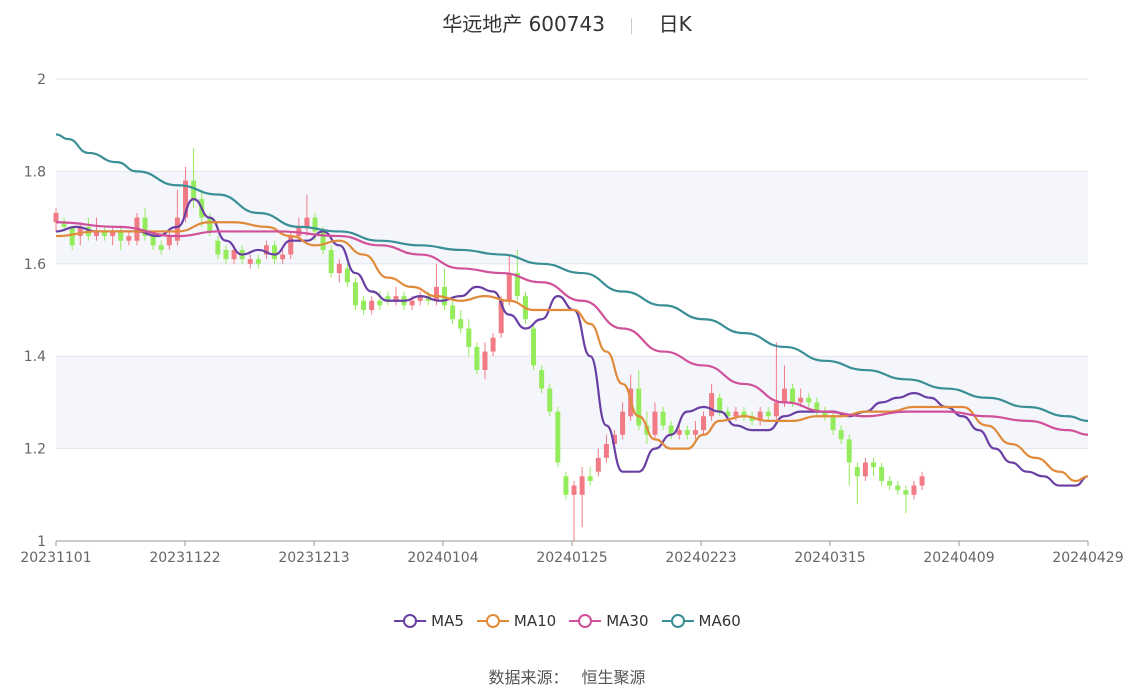 This screenshot has height=689, width=1134. I want to click on legend-label: MA30, so click(627, 621).